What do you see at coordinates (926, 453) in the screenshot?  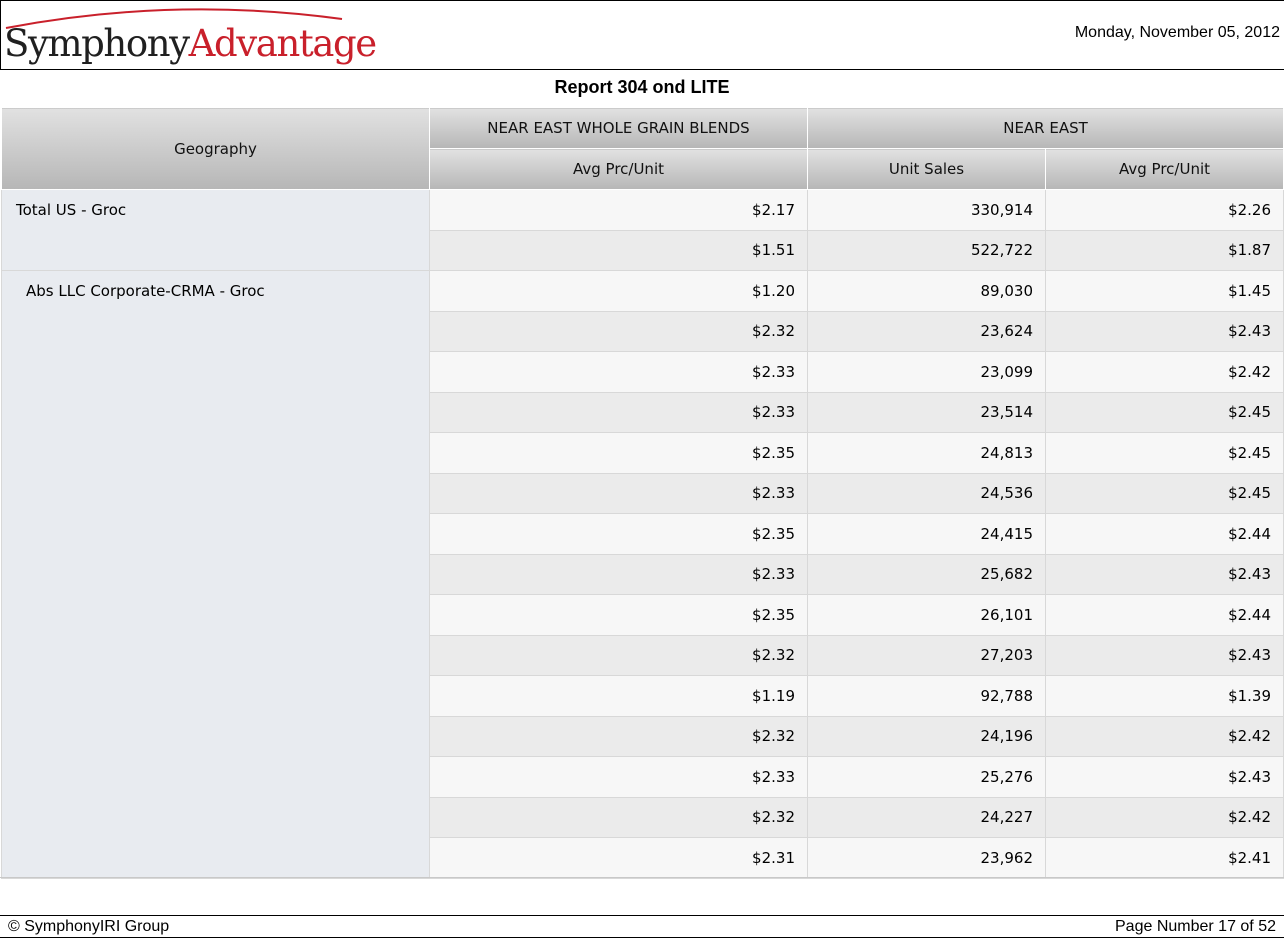 I see `unit-sales-cell: 24,813` at bounding box center [926, 453].